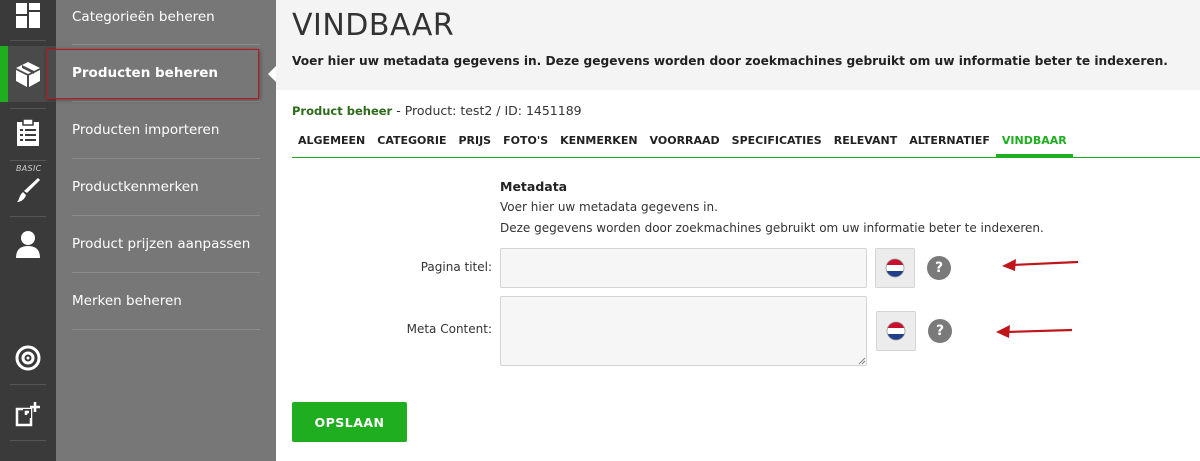 The image size is (1200, 461). Describe the element at coordinates (683, 268) in the screenshot. I see `page-title-input` at that location.